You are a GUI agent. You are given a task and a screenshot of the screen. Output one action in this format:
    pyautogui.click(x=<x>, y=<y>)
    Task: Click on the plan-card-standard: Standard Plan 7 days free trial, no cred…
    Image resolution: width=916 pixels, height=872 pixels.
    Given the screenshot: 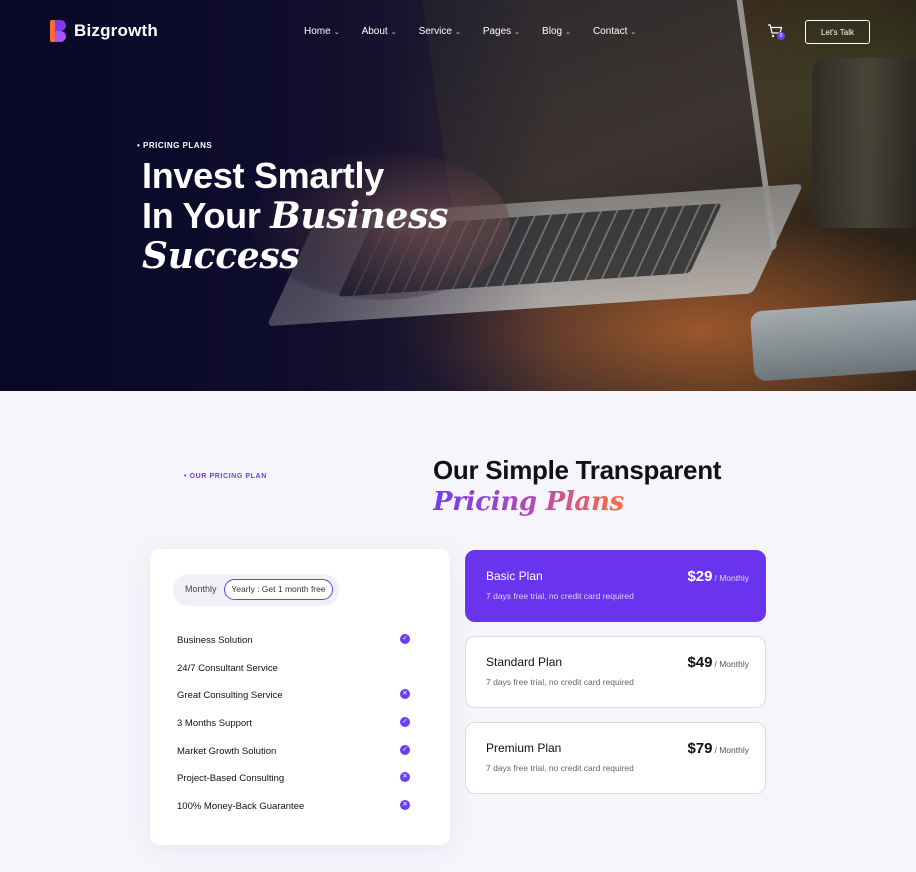 What is the action you would take?
    pyautogui.click(x=615, y=672)
    